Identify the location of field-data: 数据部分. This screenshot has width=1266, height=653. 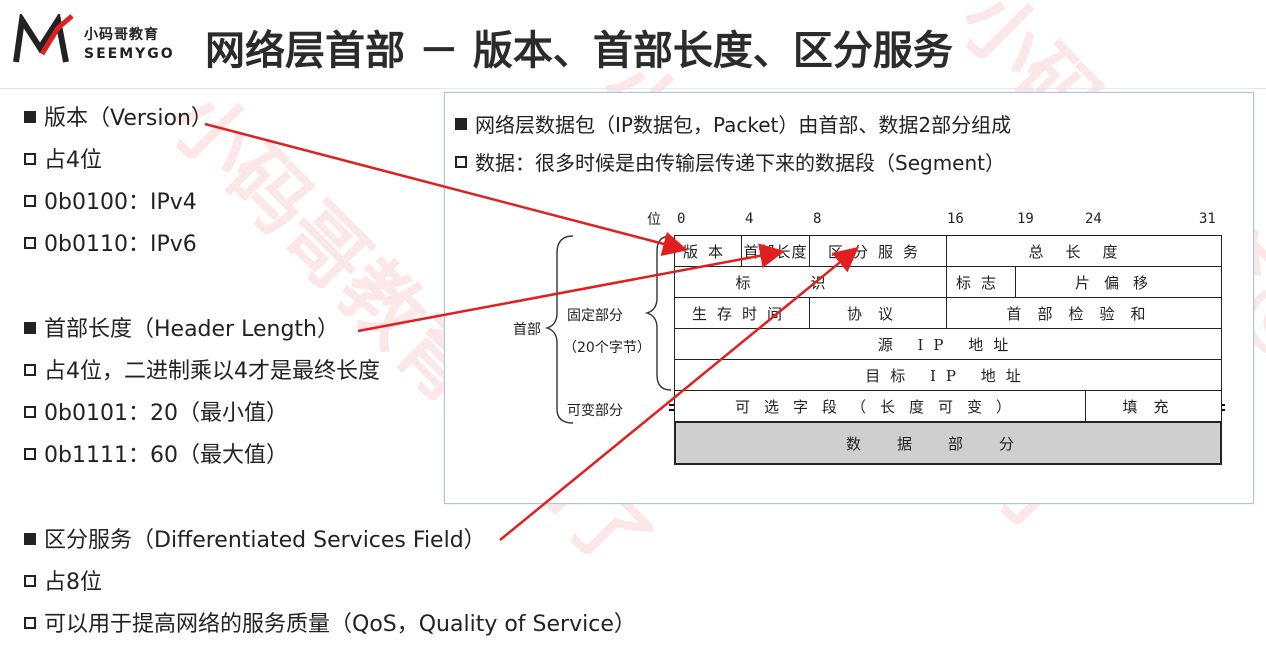
(948, 443).